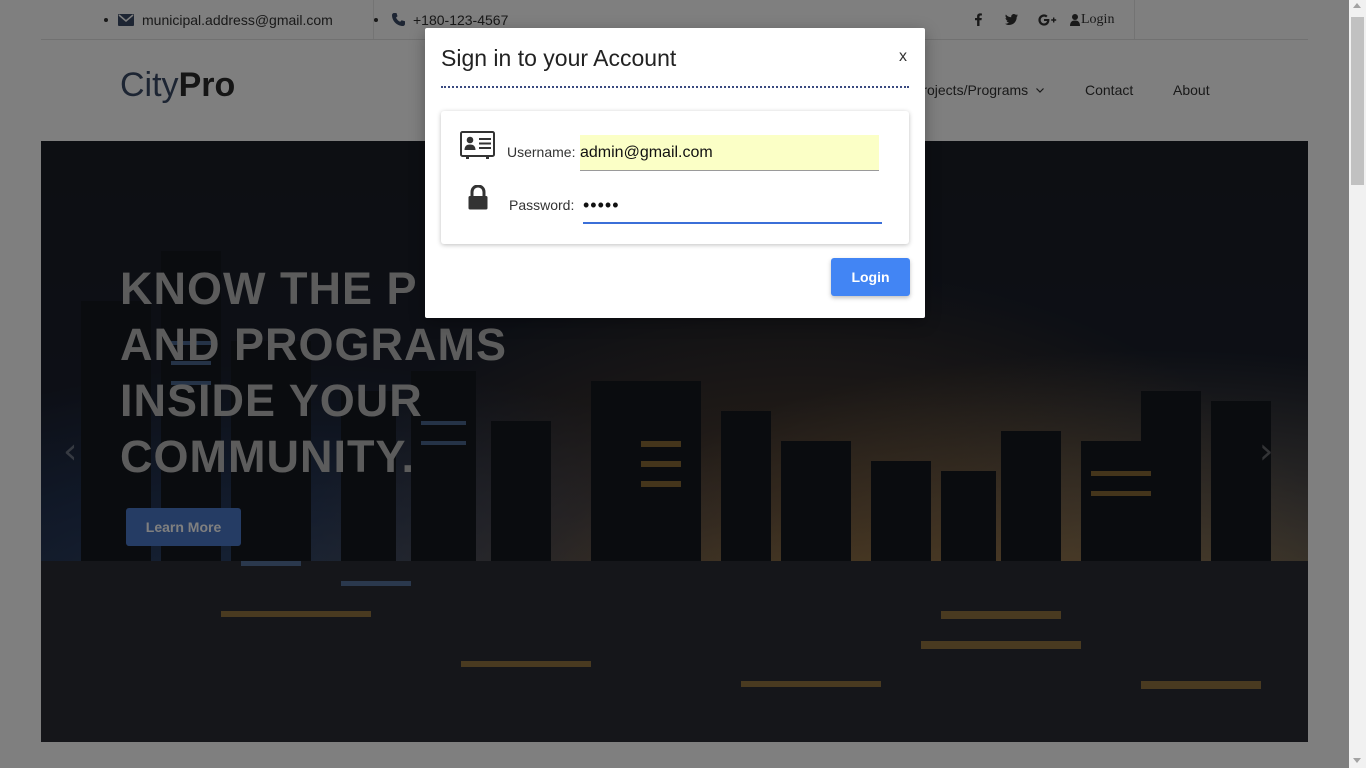 This screenshot has width=1366, height=768. Describe the element at coordinates (541, 152) in the screenshot. I see `username-label: Username:` at that location.